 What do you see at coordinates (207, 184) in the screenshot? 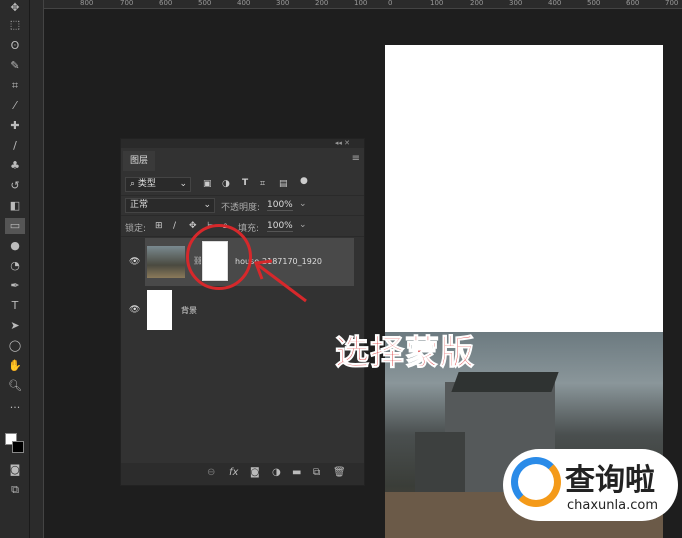
I see `pixel-filter-icon: ▣` at bounding box center [207, 184].